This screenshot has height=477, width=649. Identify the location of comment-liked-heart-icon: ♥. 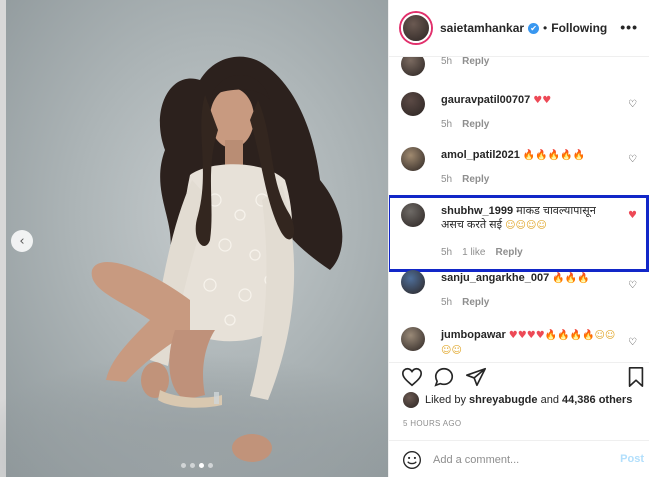
(632, 215).